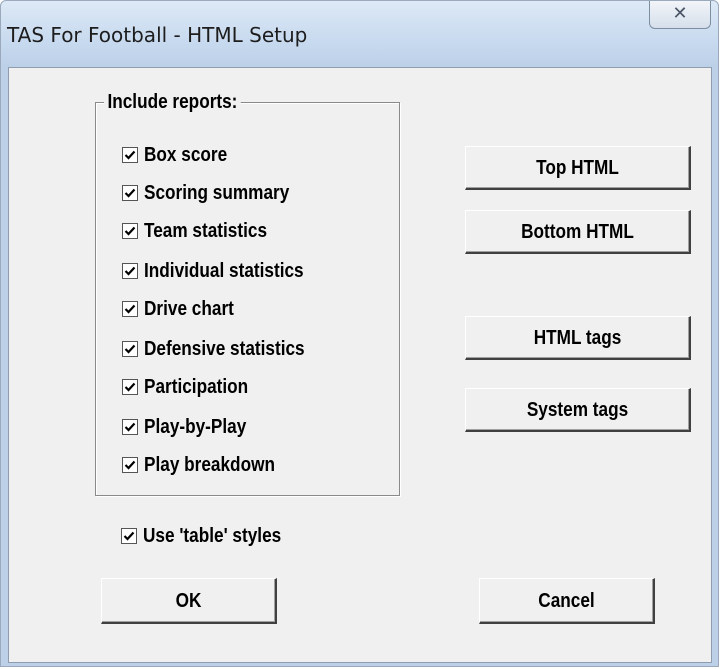 This screenshot has height=669, width=721. I want to click on button-label: OK, so click(188, 600).